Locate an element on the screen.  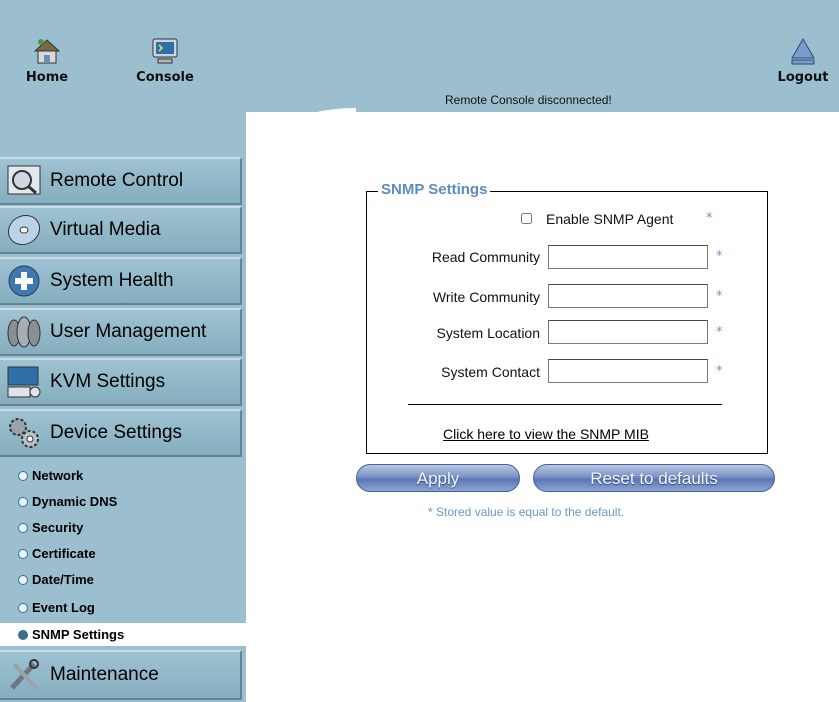
enable-snmp-label: Enable SNMP Agent is located at coordinates (610, 219).